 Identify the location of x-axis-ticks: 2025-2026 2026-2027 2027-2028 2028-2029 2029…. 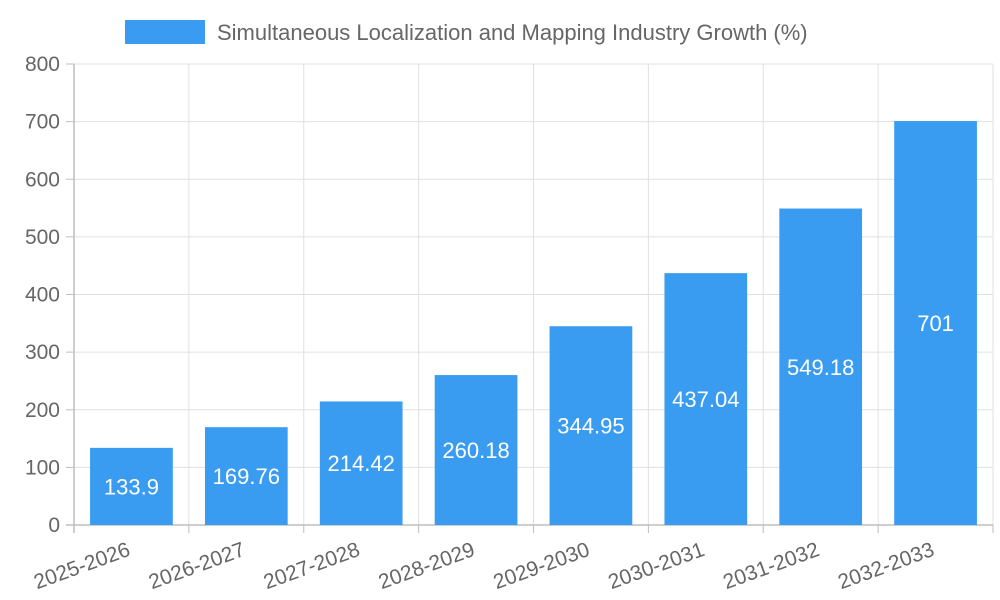
(484, 566).